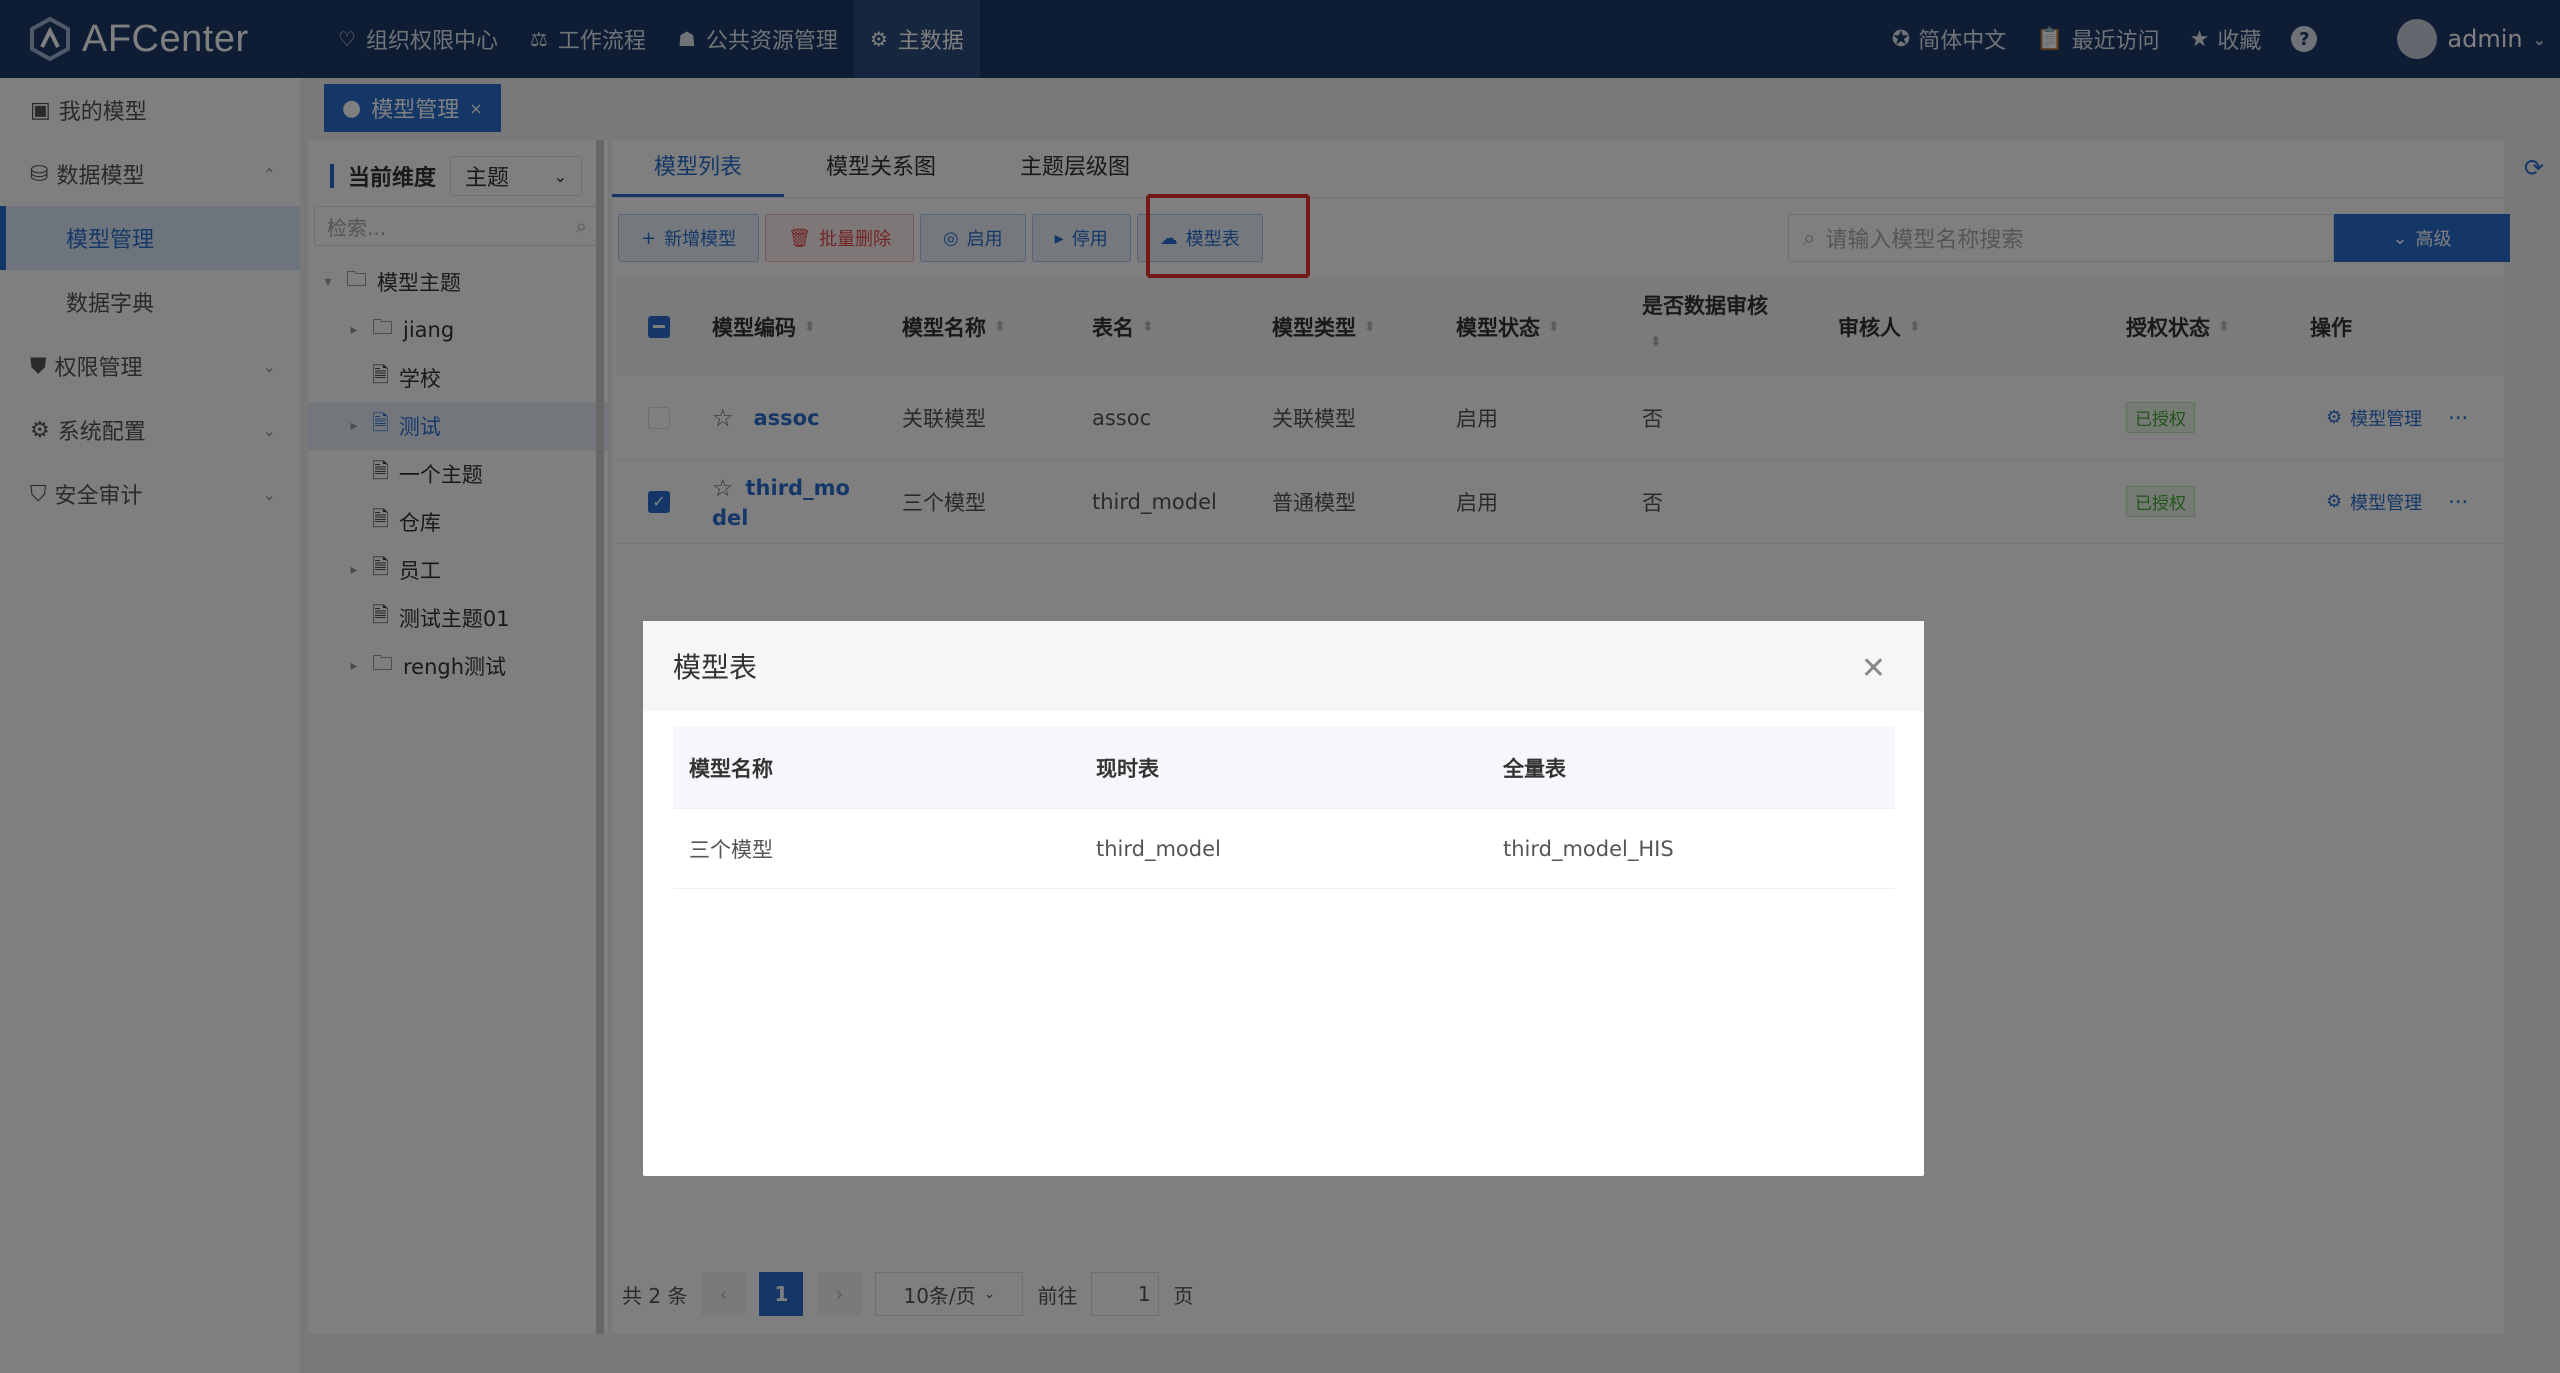 This screenshot has height=1373, width=2560. I want to click on dialog-header: 模型表 ✕, so click(1283, 666).